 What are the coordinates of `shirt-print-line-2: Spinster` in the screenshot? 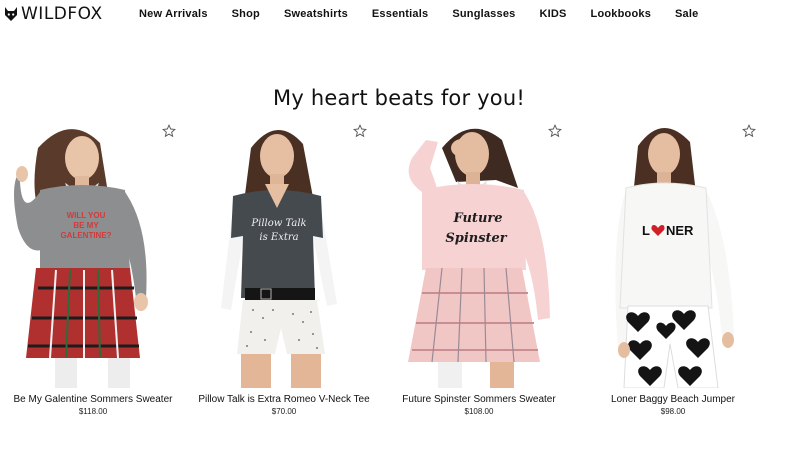 It's located at (476, 238).